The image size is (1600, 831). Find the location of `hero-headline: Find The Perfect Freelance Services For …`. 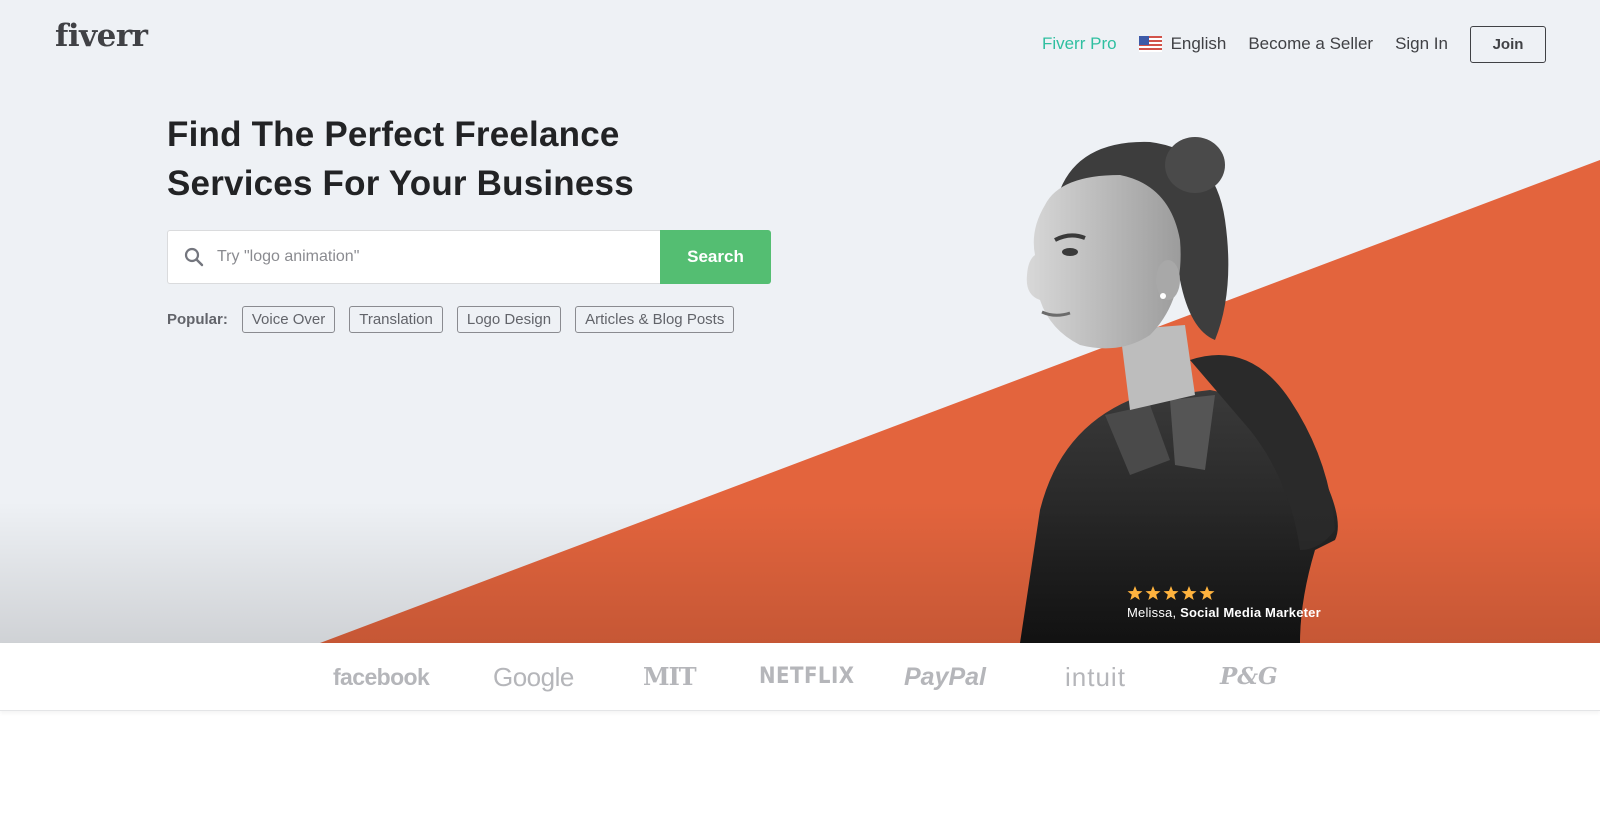

hero-headline: Find The Perfect Freelance Services For … is located at coordinates (427, 159).